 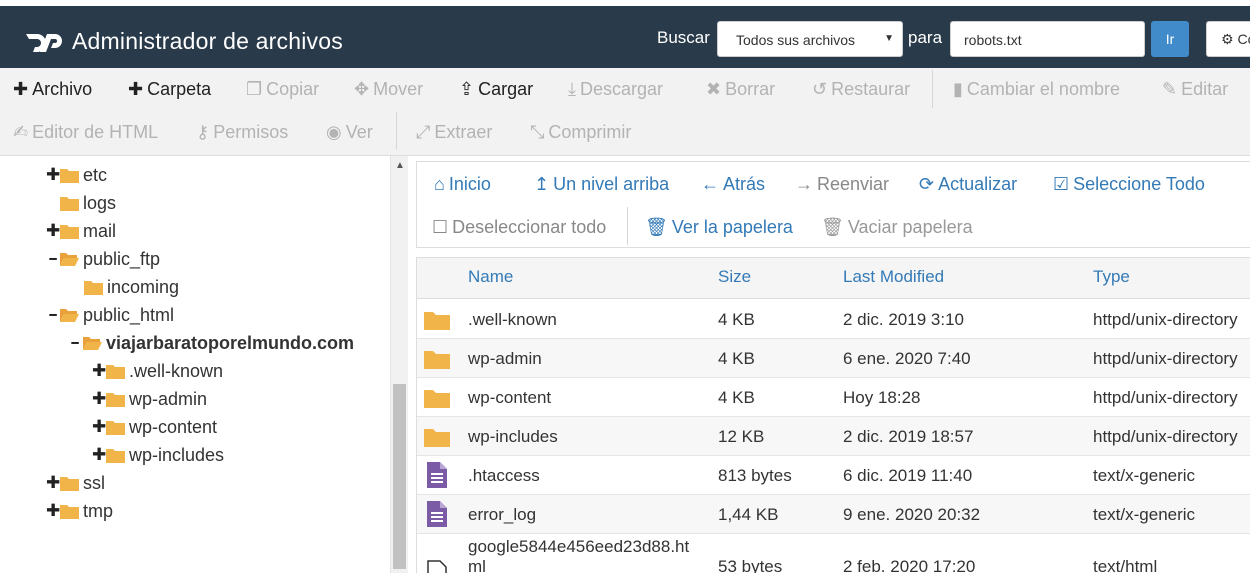 I want to click on permissions-button: ⚷ Permisos, so click(x=242, y=132).